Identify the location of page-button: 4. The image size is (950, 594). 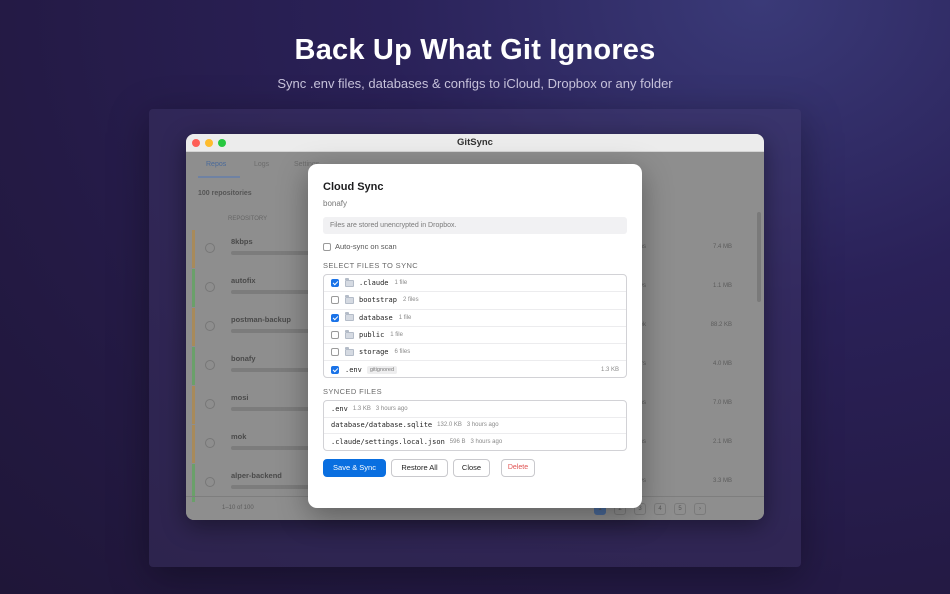
(660, 509).